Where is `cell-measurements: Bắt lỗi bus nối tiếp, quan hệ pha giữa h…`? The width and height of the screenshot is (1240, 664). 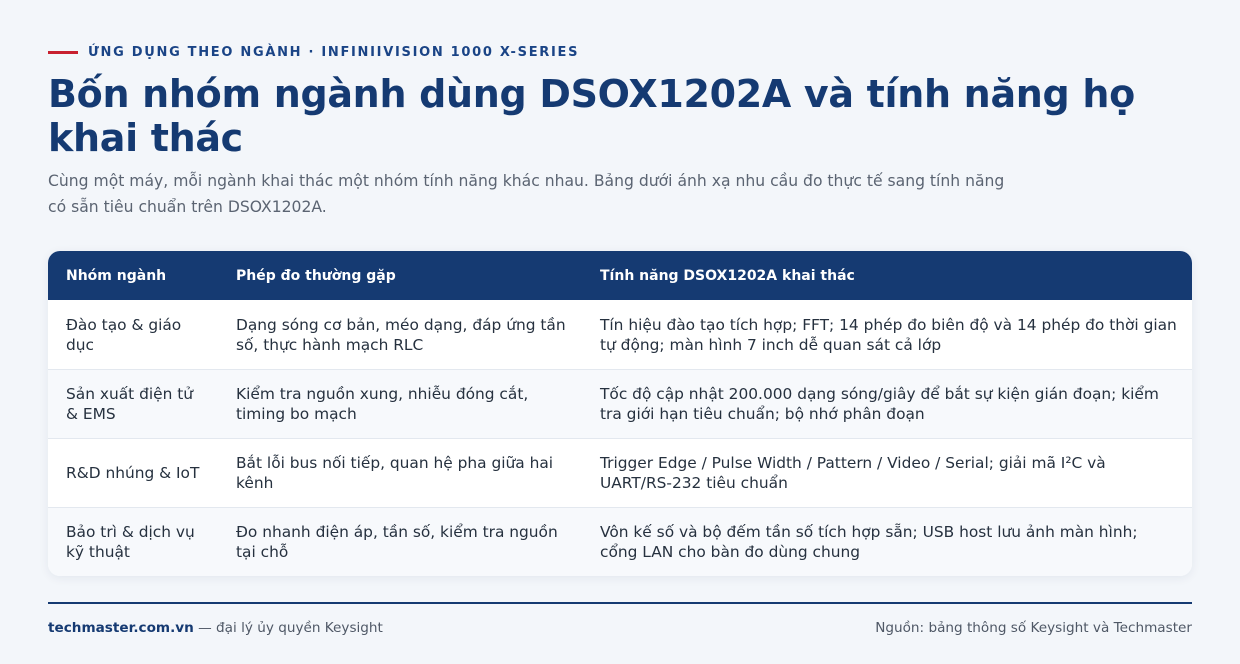 cell-measurements: Bắt lỗi bus nối tiếp, quan hệ pha giữa h… is located at coordinates (395, 473).